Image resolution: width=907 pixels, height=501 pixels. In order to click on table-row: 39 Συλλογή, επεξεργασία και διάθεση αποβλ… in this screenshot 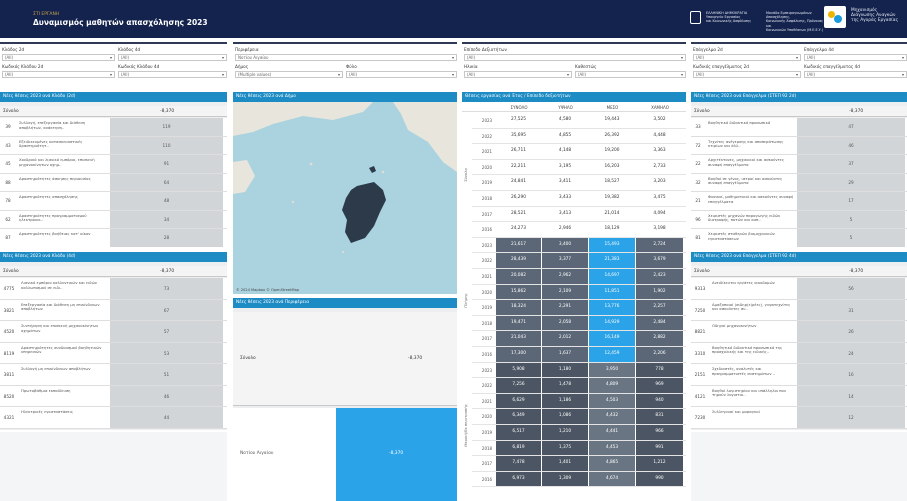, I will do `click(113, 127)`.